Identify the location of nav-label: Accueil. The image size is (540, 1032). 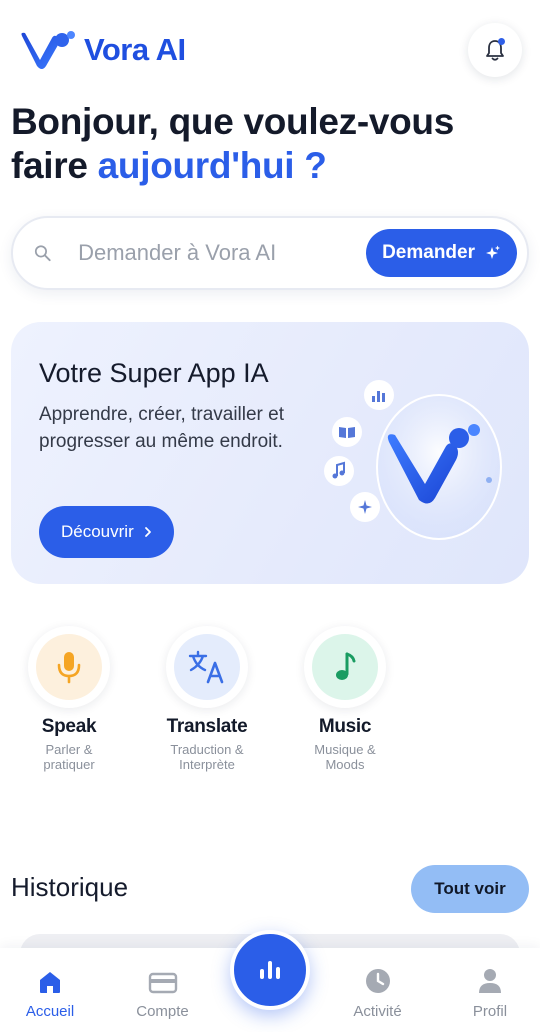
(50, 1011).